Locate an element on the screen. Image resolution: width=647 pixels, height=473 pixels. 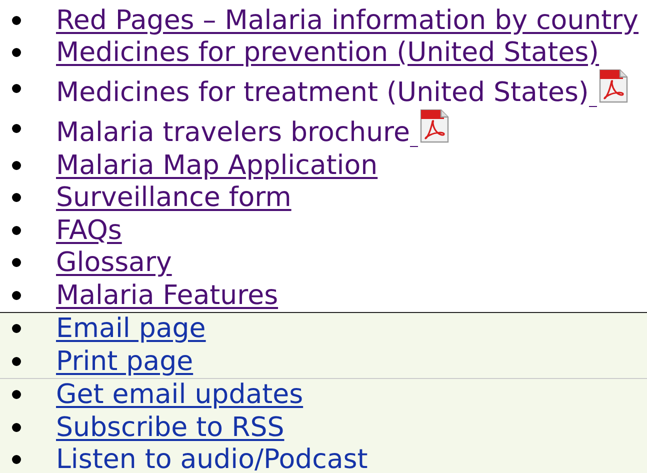
link: Listen to audio/Podcast is located at coordinates (212, 459).